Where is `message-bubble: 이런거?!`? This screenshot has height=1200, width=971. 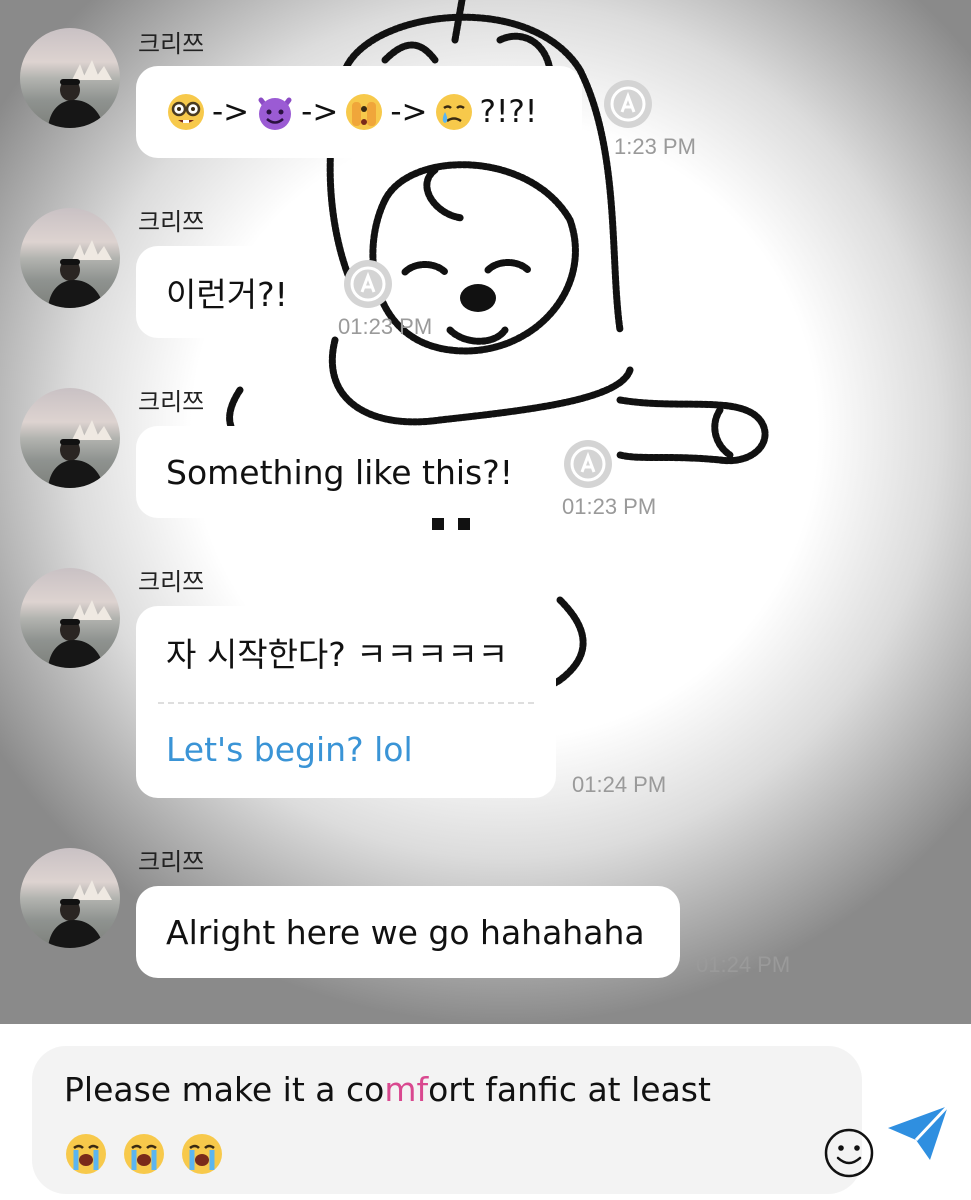 message-bubble: 이런거?! is located at coordinates (235, 292).